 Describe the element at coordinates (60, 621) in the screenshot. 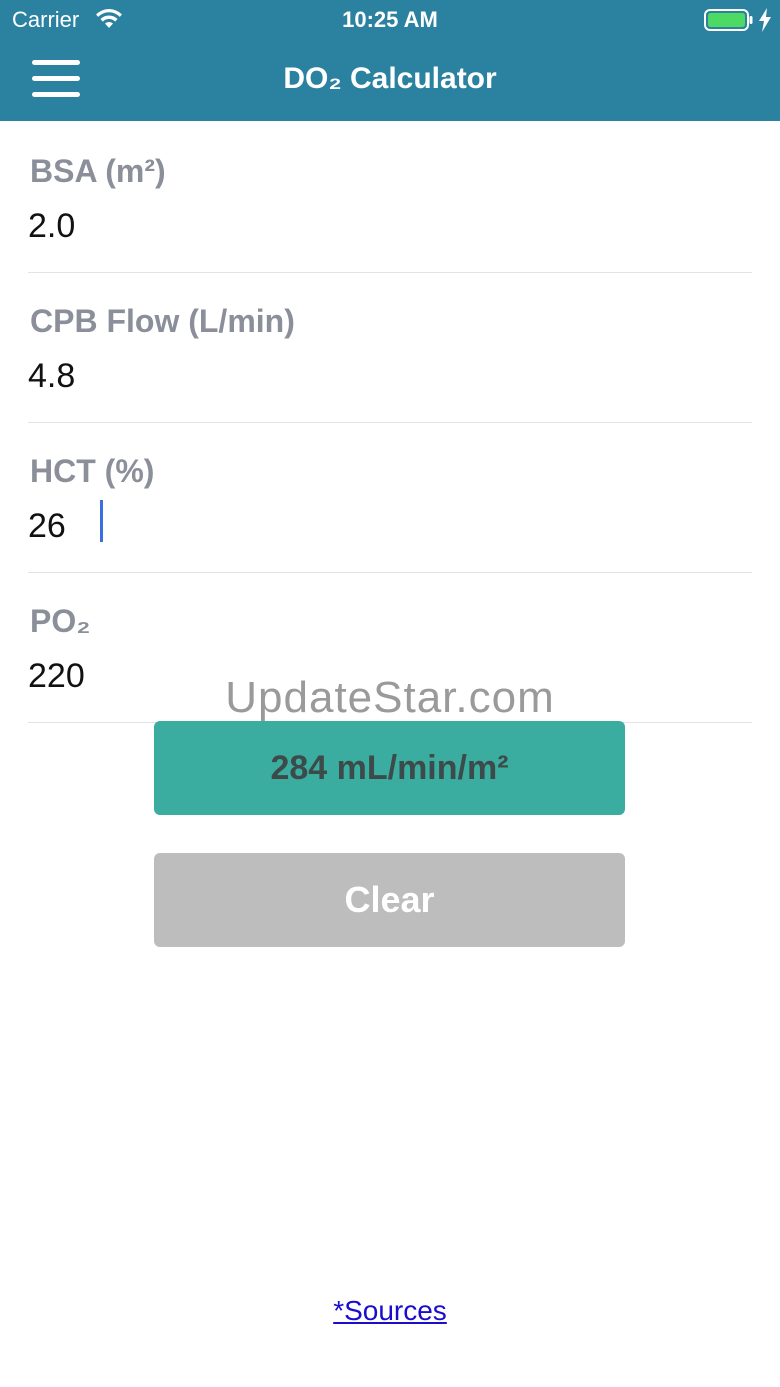

I see `po2-label: PO₂` at that location.